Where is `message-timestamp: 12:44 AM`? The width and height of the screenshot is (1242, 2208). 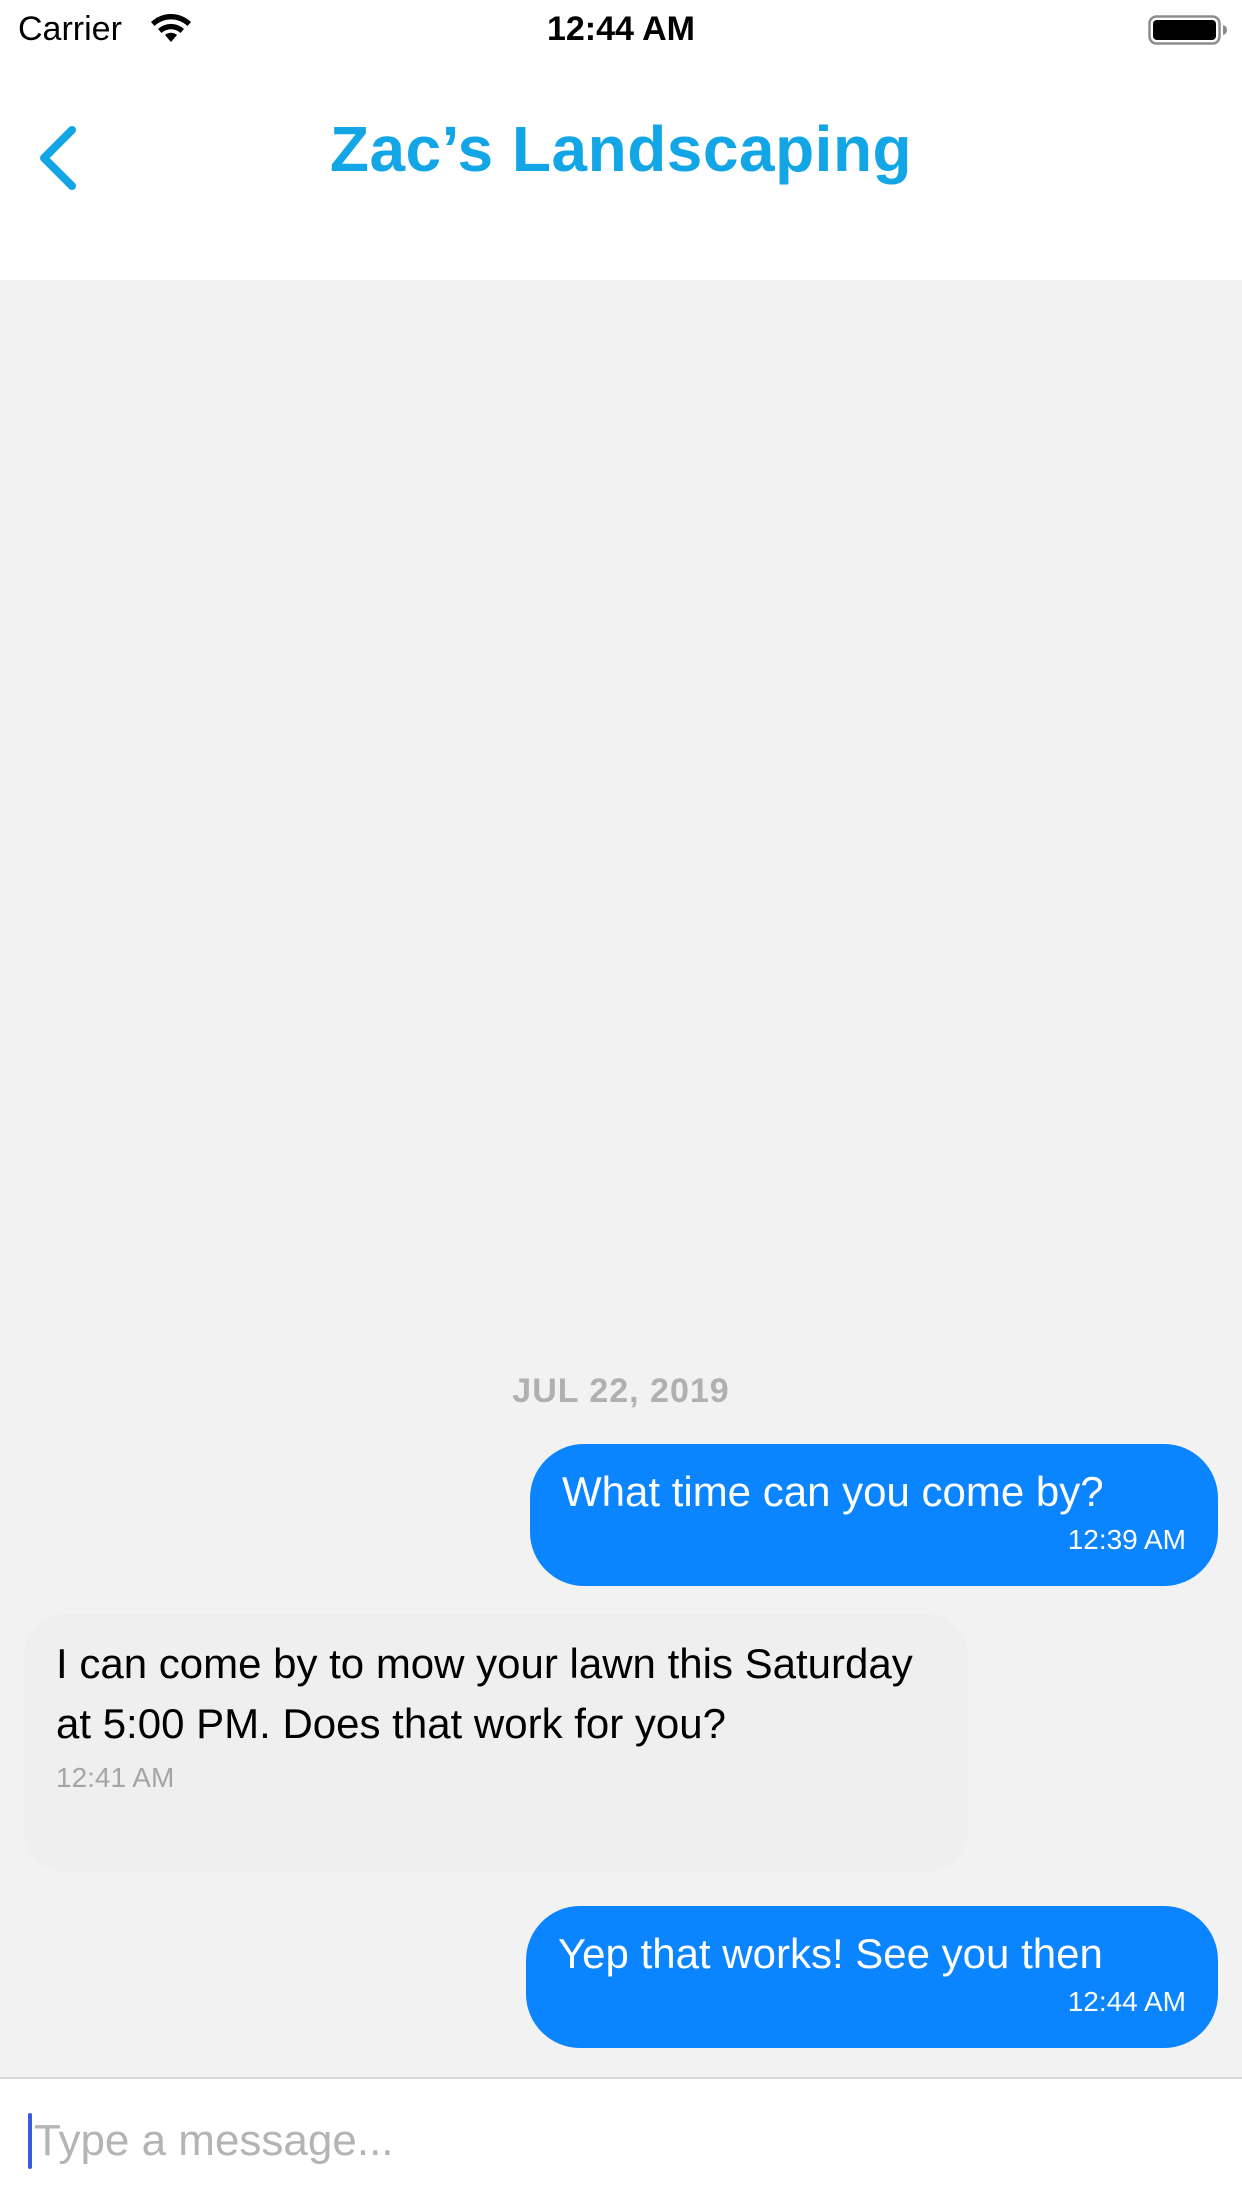
message-timestamp: 12:44 AM is located at coordinates (1126, 2001).